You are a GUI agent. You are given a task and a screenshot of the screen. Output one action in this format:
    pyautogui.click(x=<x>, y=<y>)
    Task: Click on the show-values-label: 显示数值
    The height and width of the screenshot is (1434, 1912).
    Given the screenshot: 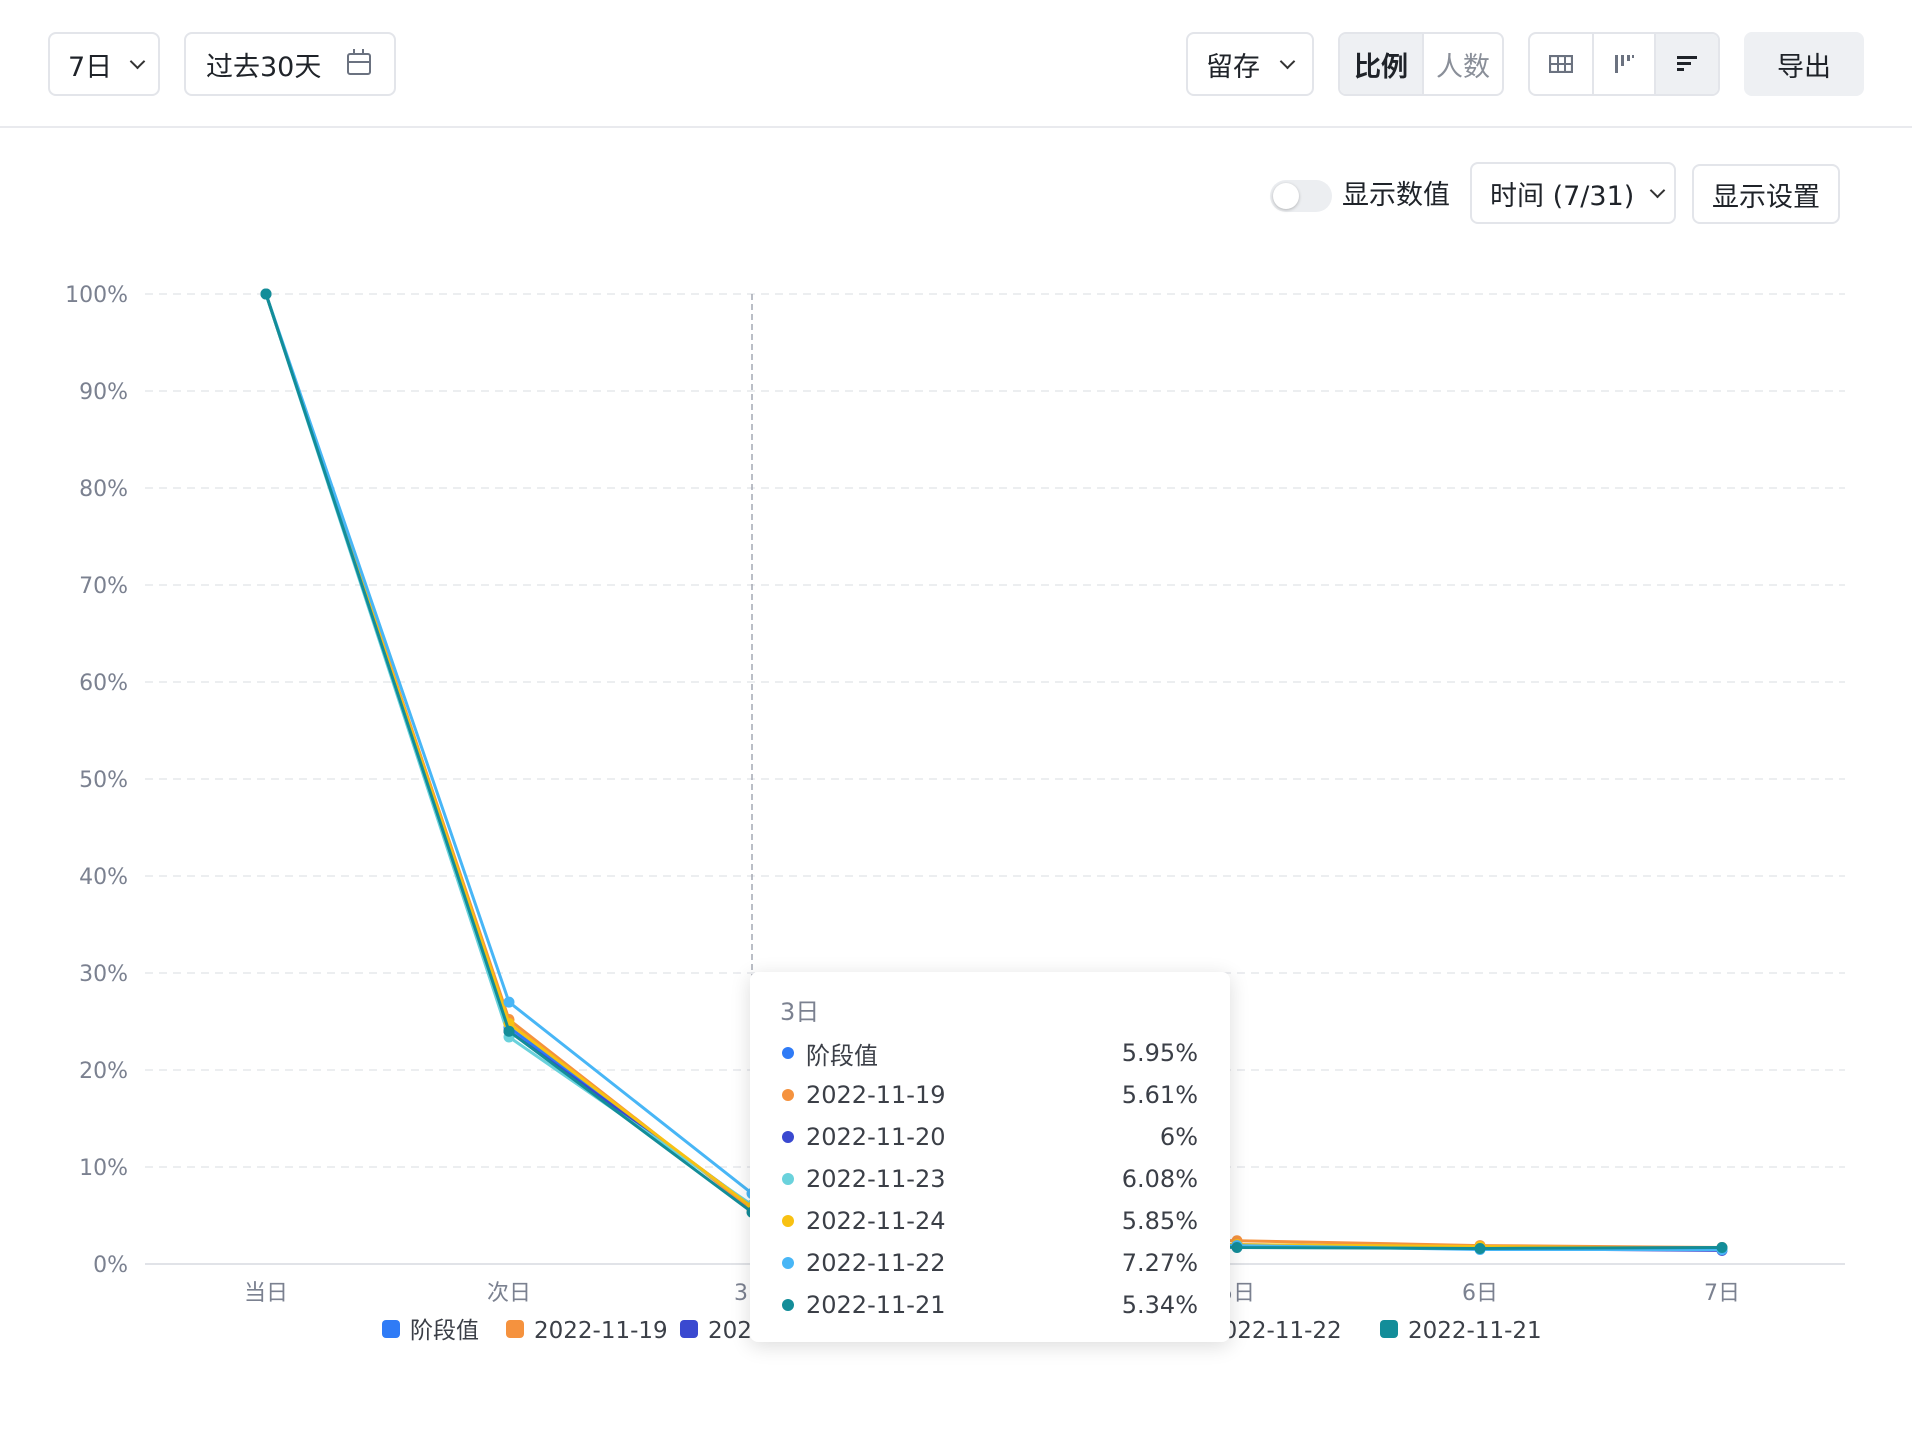 What is the action you would take?
    pyautogui.click(x=1396, y=195)
    